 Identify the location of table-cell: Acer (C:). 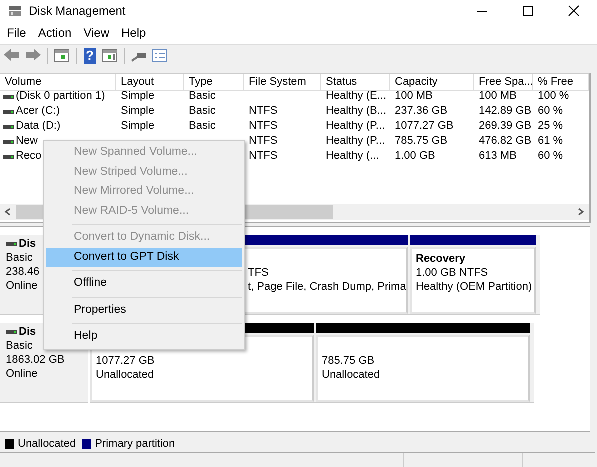
(38, 111).